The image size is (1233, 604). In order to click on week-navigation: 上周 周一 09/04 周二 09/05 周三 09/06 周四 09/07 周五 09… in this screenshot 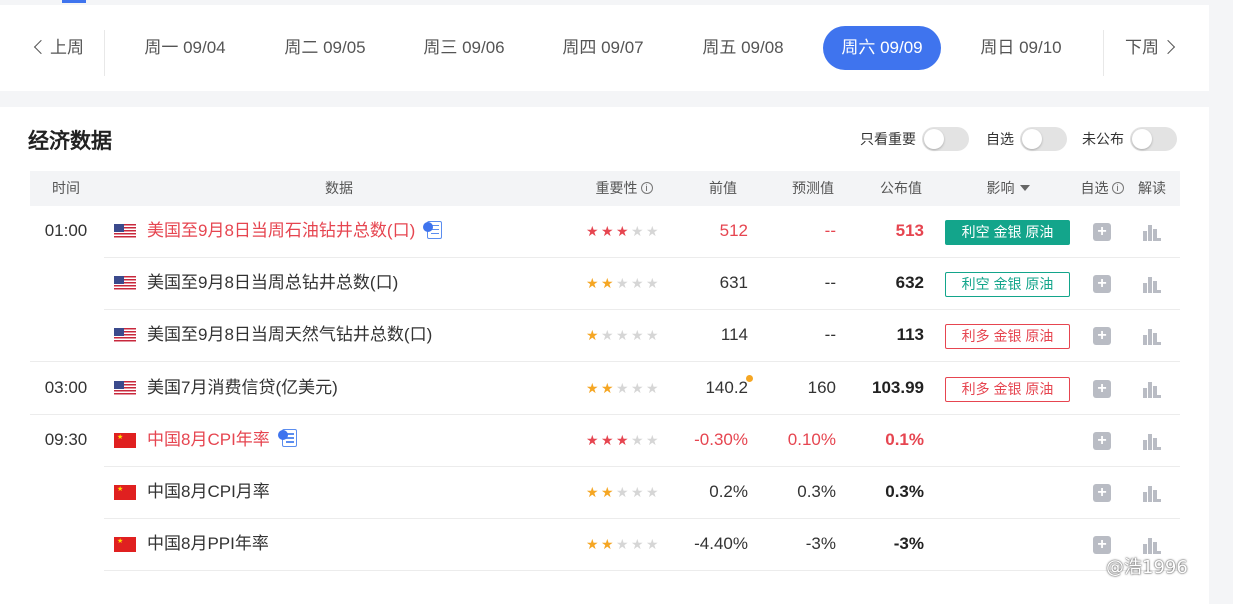, I will do `click(604, 45)`.